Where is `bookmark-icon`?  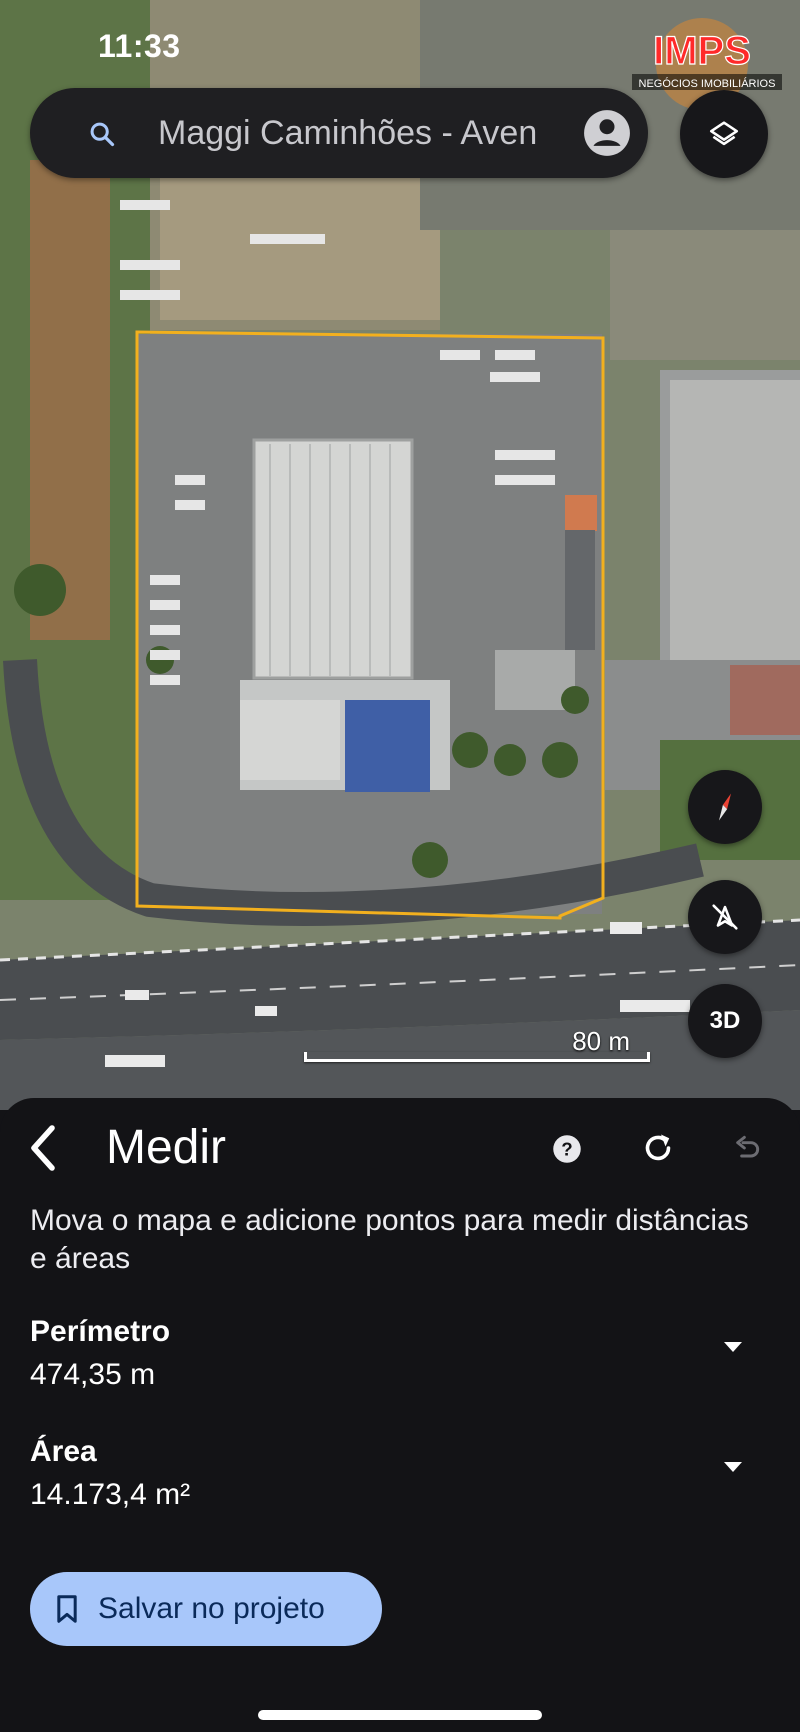 bookmark-icon is located at coordinates (67, 1609).